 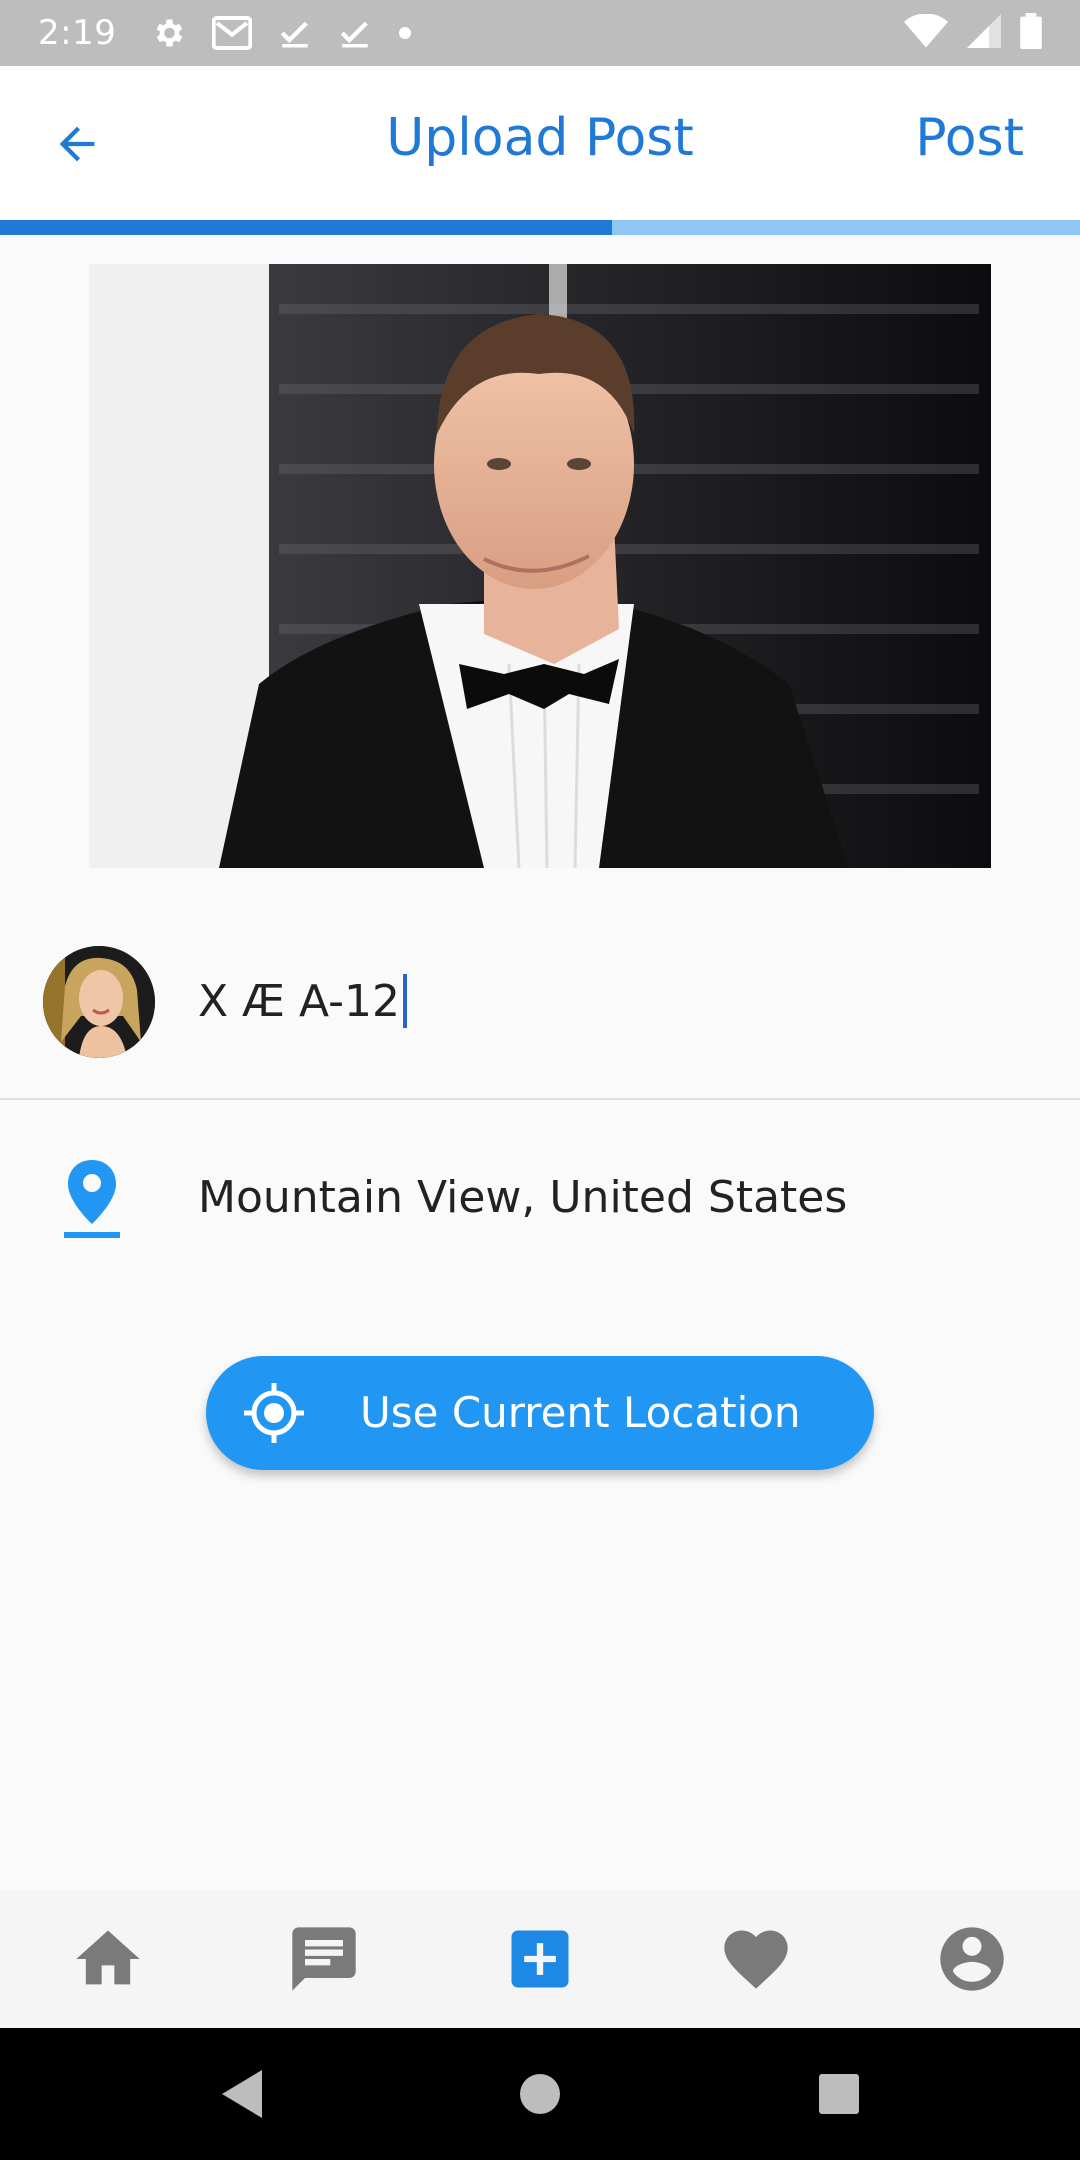 What do you see at coordinates (99, 1002) in the screenshot?
I see `avatar` at bounding box center [99, 1002].